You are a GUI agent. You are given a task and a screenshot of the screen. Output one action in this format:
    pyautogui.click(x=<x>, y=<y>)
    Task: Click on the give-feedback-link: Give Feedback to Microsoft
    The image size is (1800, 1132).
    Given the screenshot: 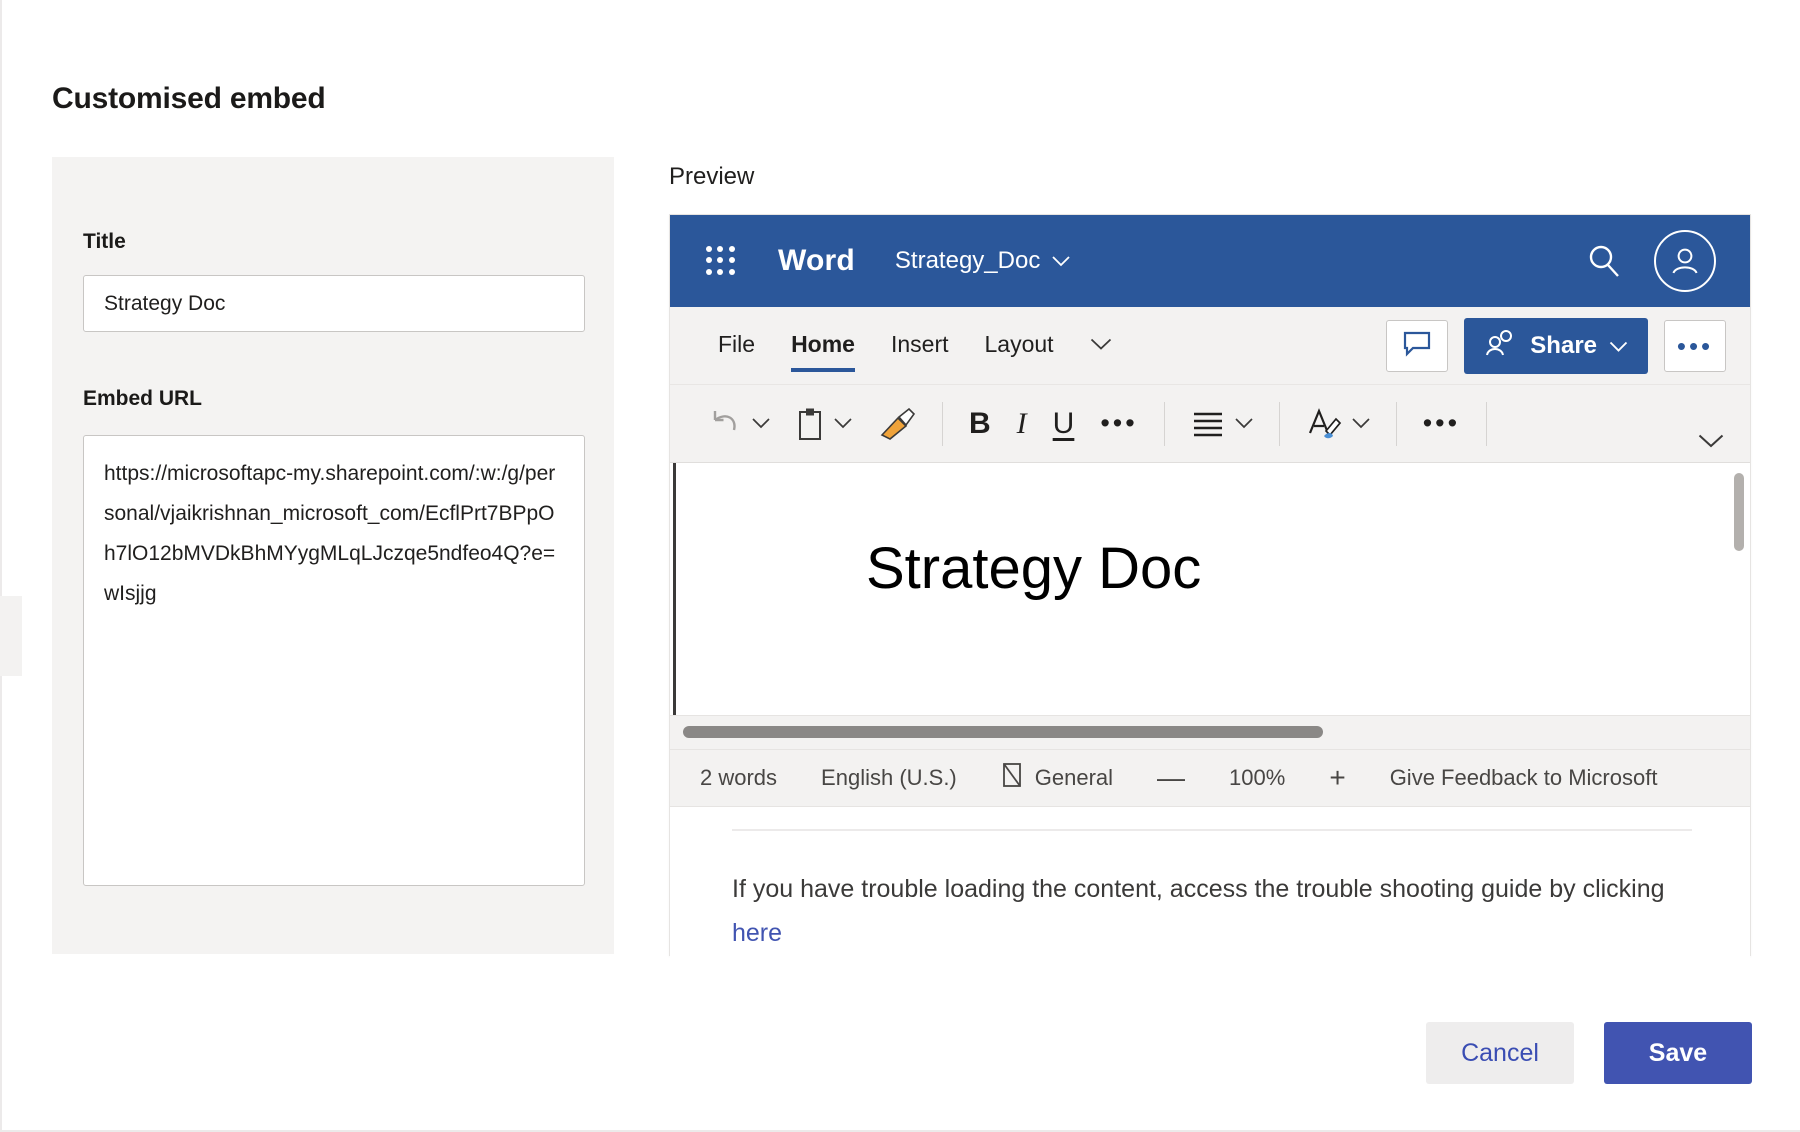 What is the action you would take?
    pyautogui.click(x=1524, y=778)
    